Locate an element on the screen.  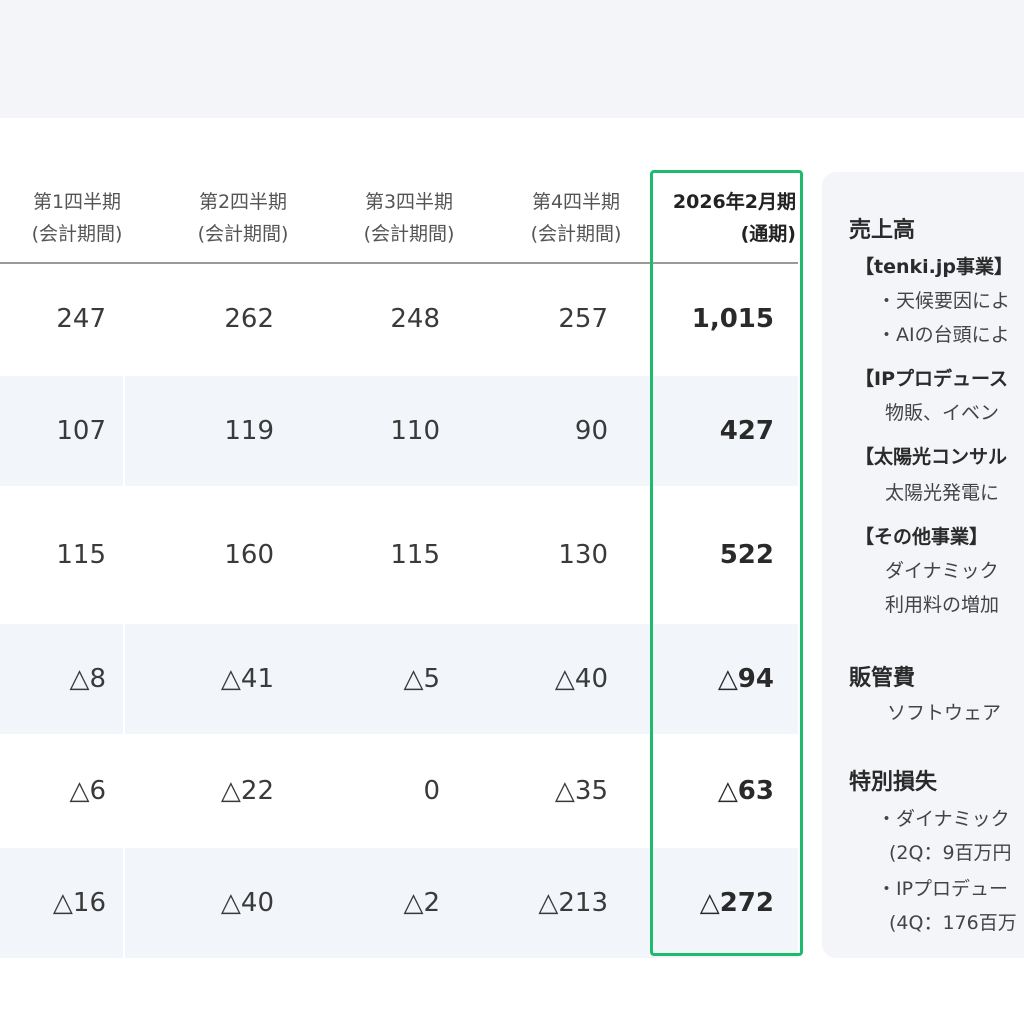
sales-heading: 売上高 is located at coordinates (882, 230).